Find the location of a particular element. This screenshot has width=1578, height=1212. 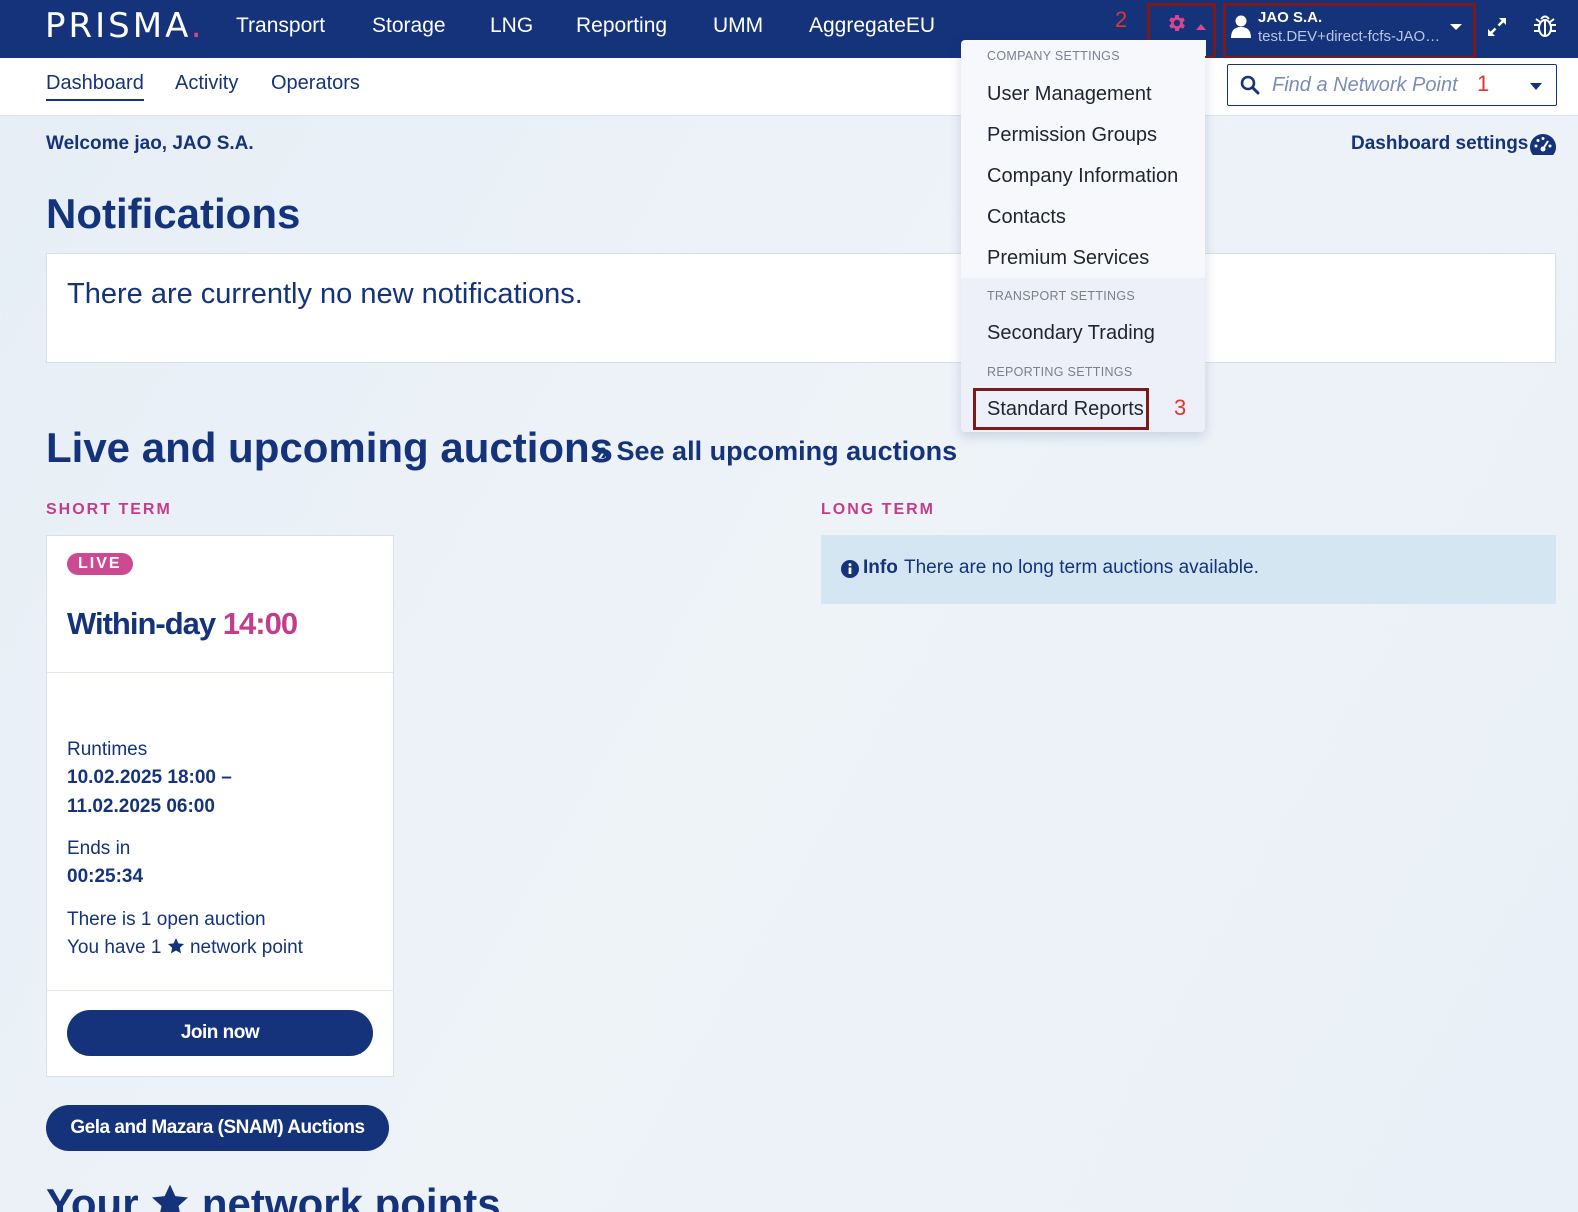

highlight-box-standard-reports is located at coordinates (1061, 409).